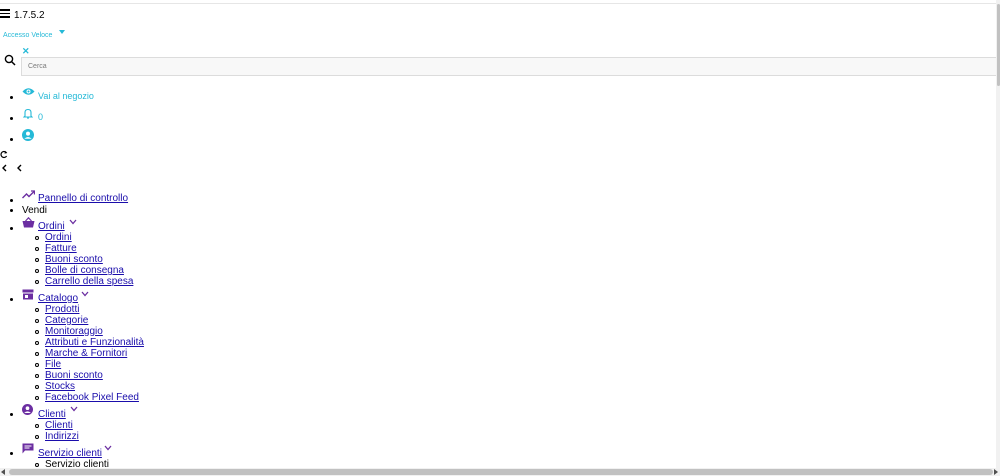  What do you see at coordinates (66, 96) in the screenshot?
I see `shop-link: Vai al negozio` at bounding box center [66, 96].